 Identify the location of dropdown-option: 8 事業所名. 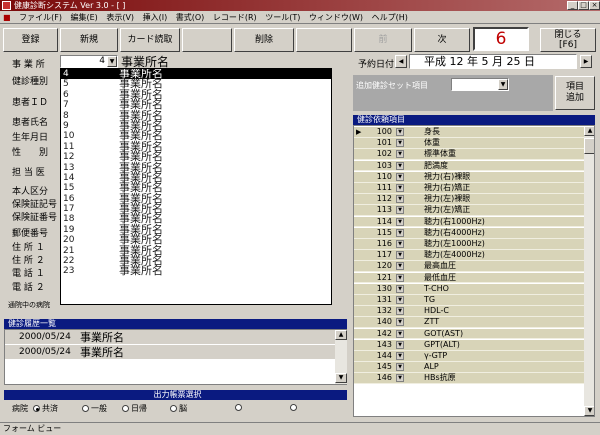
(196, 115).